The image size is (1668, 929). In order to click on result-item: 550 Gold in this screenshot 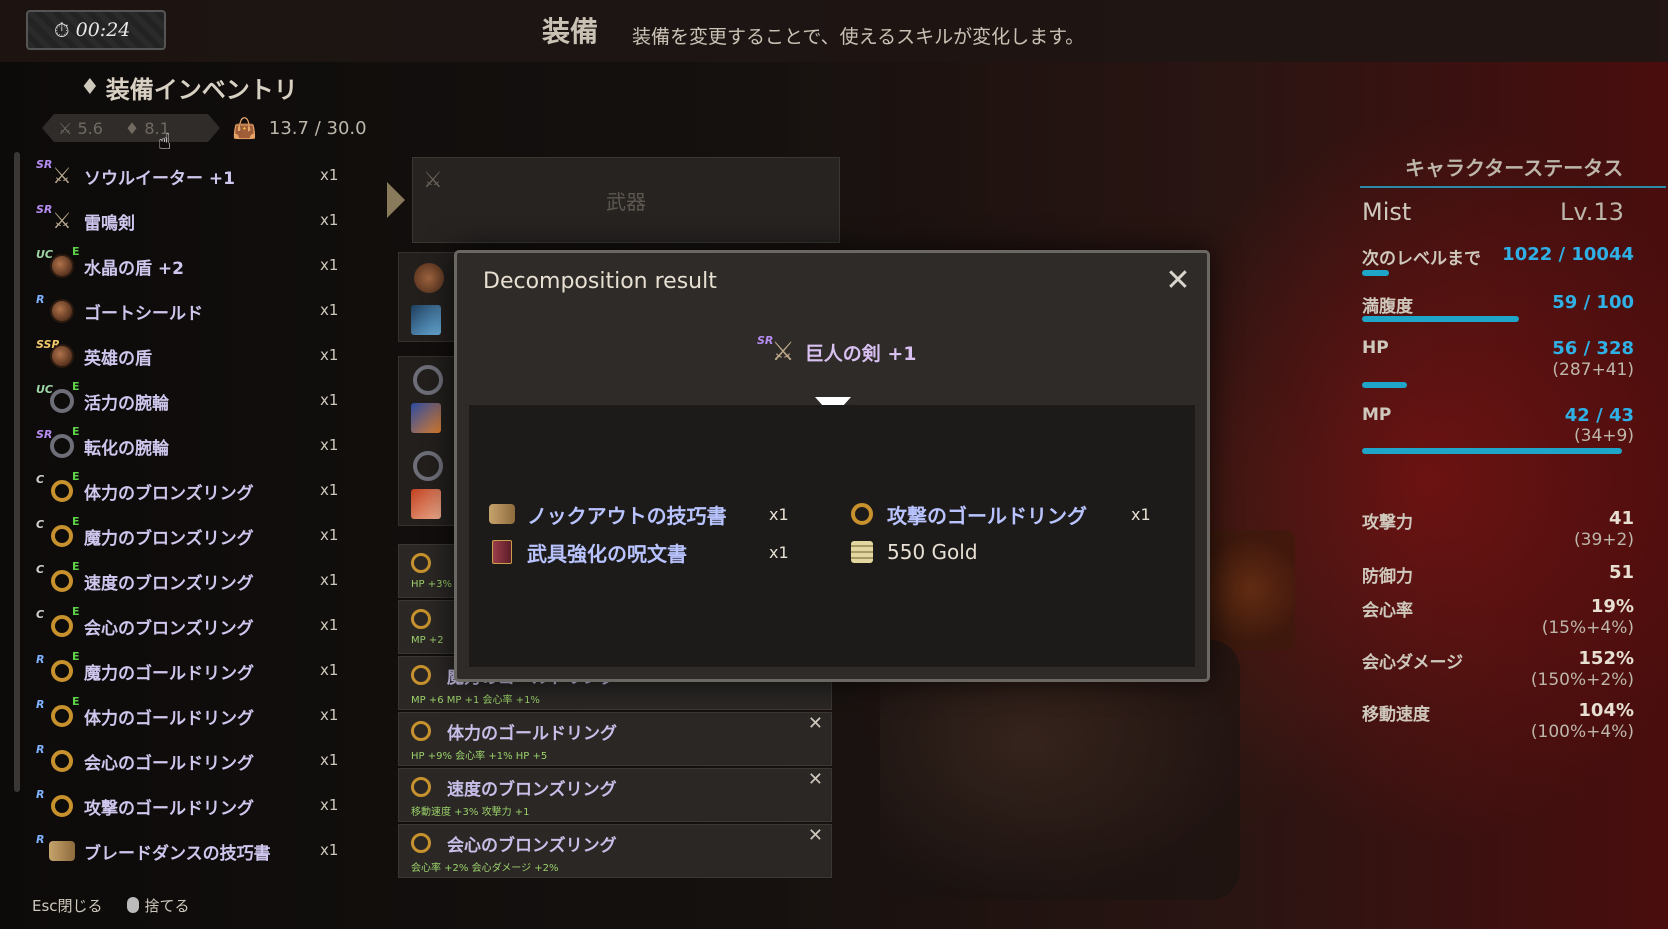, I will do `click(911, 552)`.